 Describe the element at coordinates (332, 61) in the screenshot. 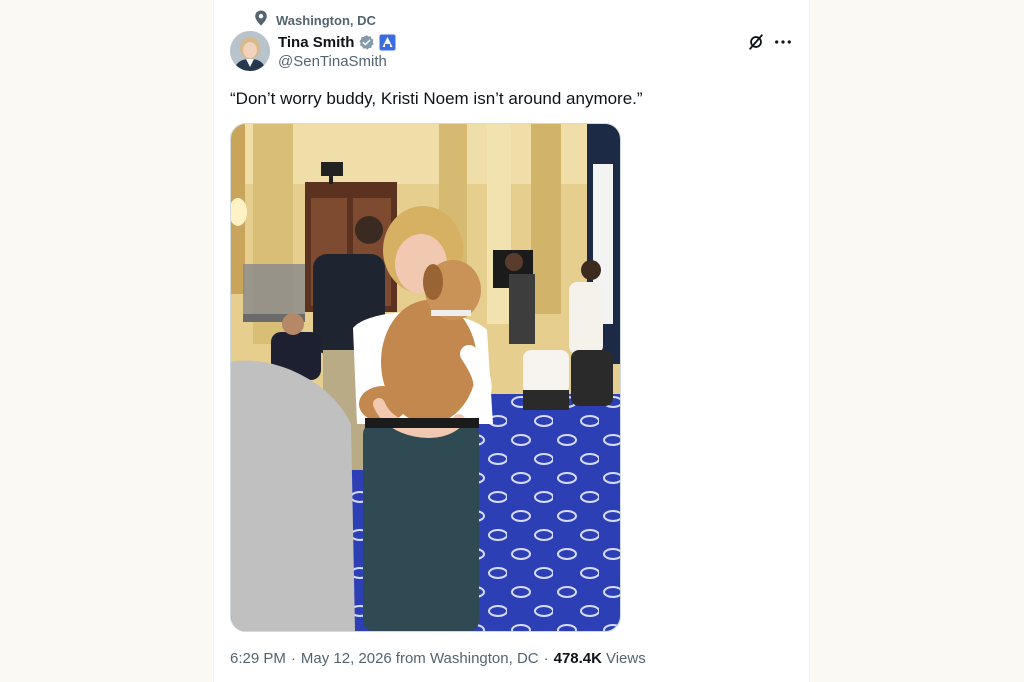

I see `handle: @SenTinaSmith` at that location.